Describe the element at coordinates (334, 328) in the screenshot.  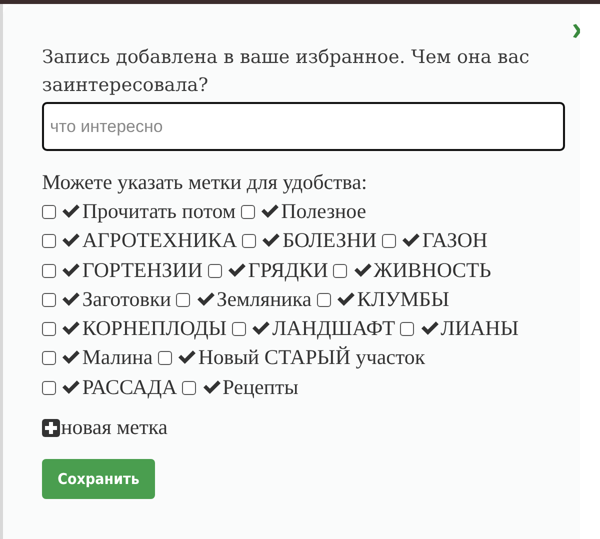
I see `tag-label: ЛАНДШАФТ` at that location.